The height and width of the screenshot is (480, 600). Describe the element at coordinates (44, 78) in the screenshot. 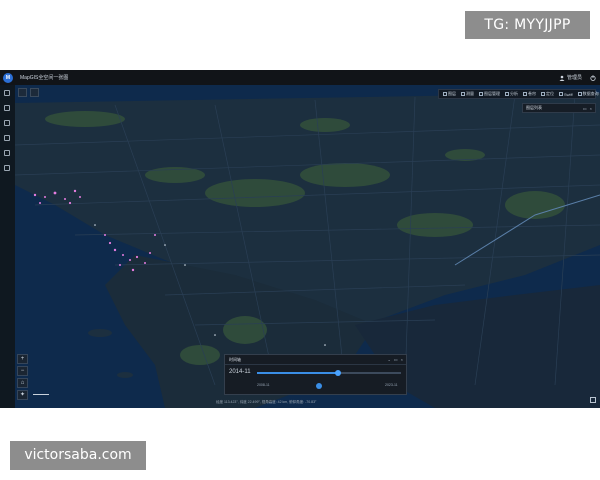

I see `app-title: MapGIS全空间一张图` at that location.